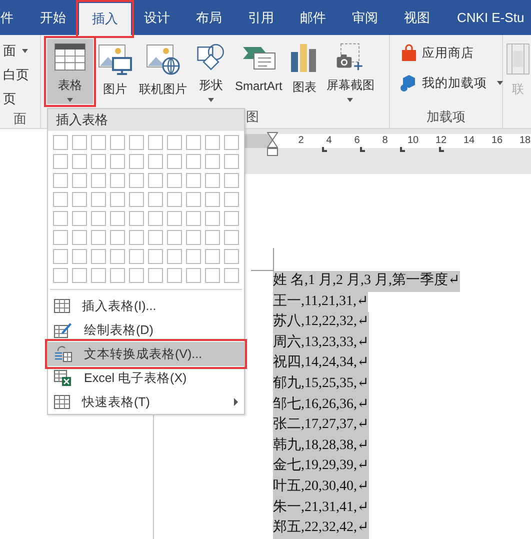 The image size is (531, 539). What do you see at coordinates (163, 71) in the screenshot?
I see `ribbon-button: 联机图片` at bounding box center [163, 71].